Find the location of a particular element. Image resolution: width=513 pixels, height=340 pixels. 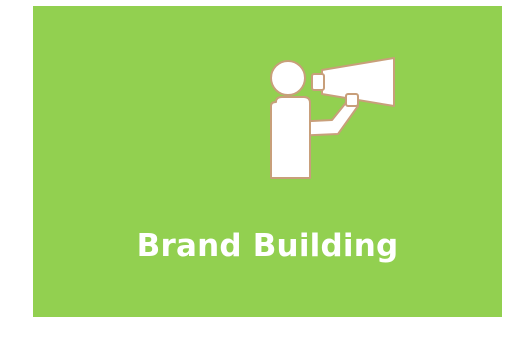

card-title: Brand Building is located at coordinates (267, 246).